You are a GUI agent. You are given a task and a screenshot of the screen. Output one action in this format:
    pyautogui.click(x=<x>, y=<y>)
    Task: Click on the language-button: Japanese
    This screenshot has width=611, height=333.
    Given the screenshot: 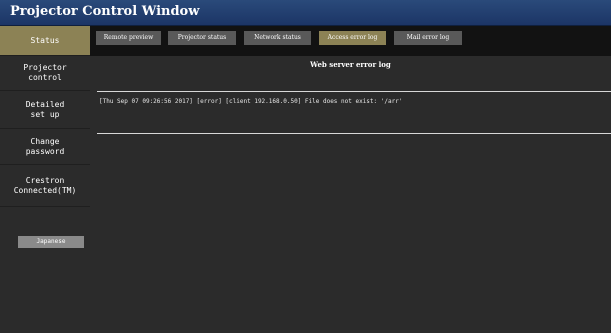 What is the action you would take?
    pyautogui.click(x=51, y=242)
    